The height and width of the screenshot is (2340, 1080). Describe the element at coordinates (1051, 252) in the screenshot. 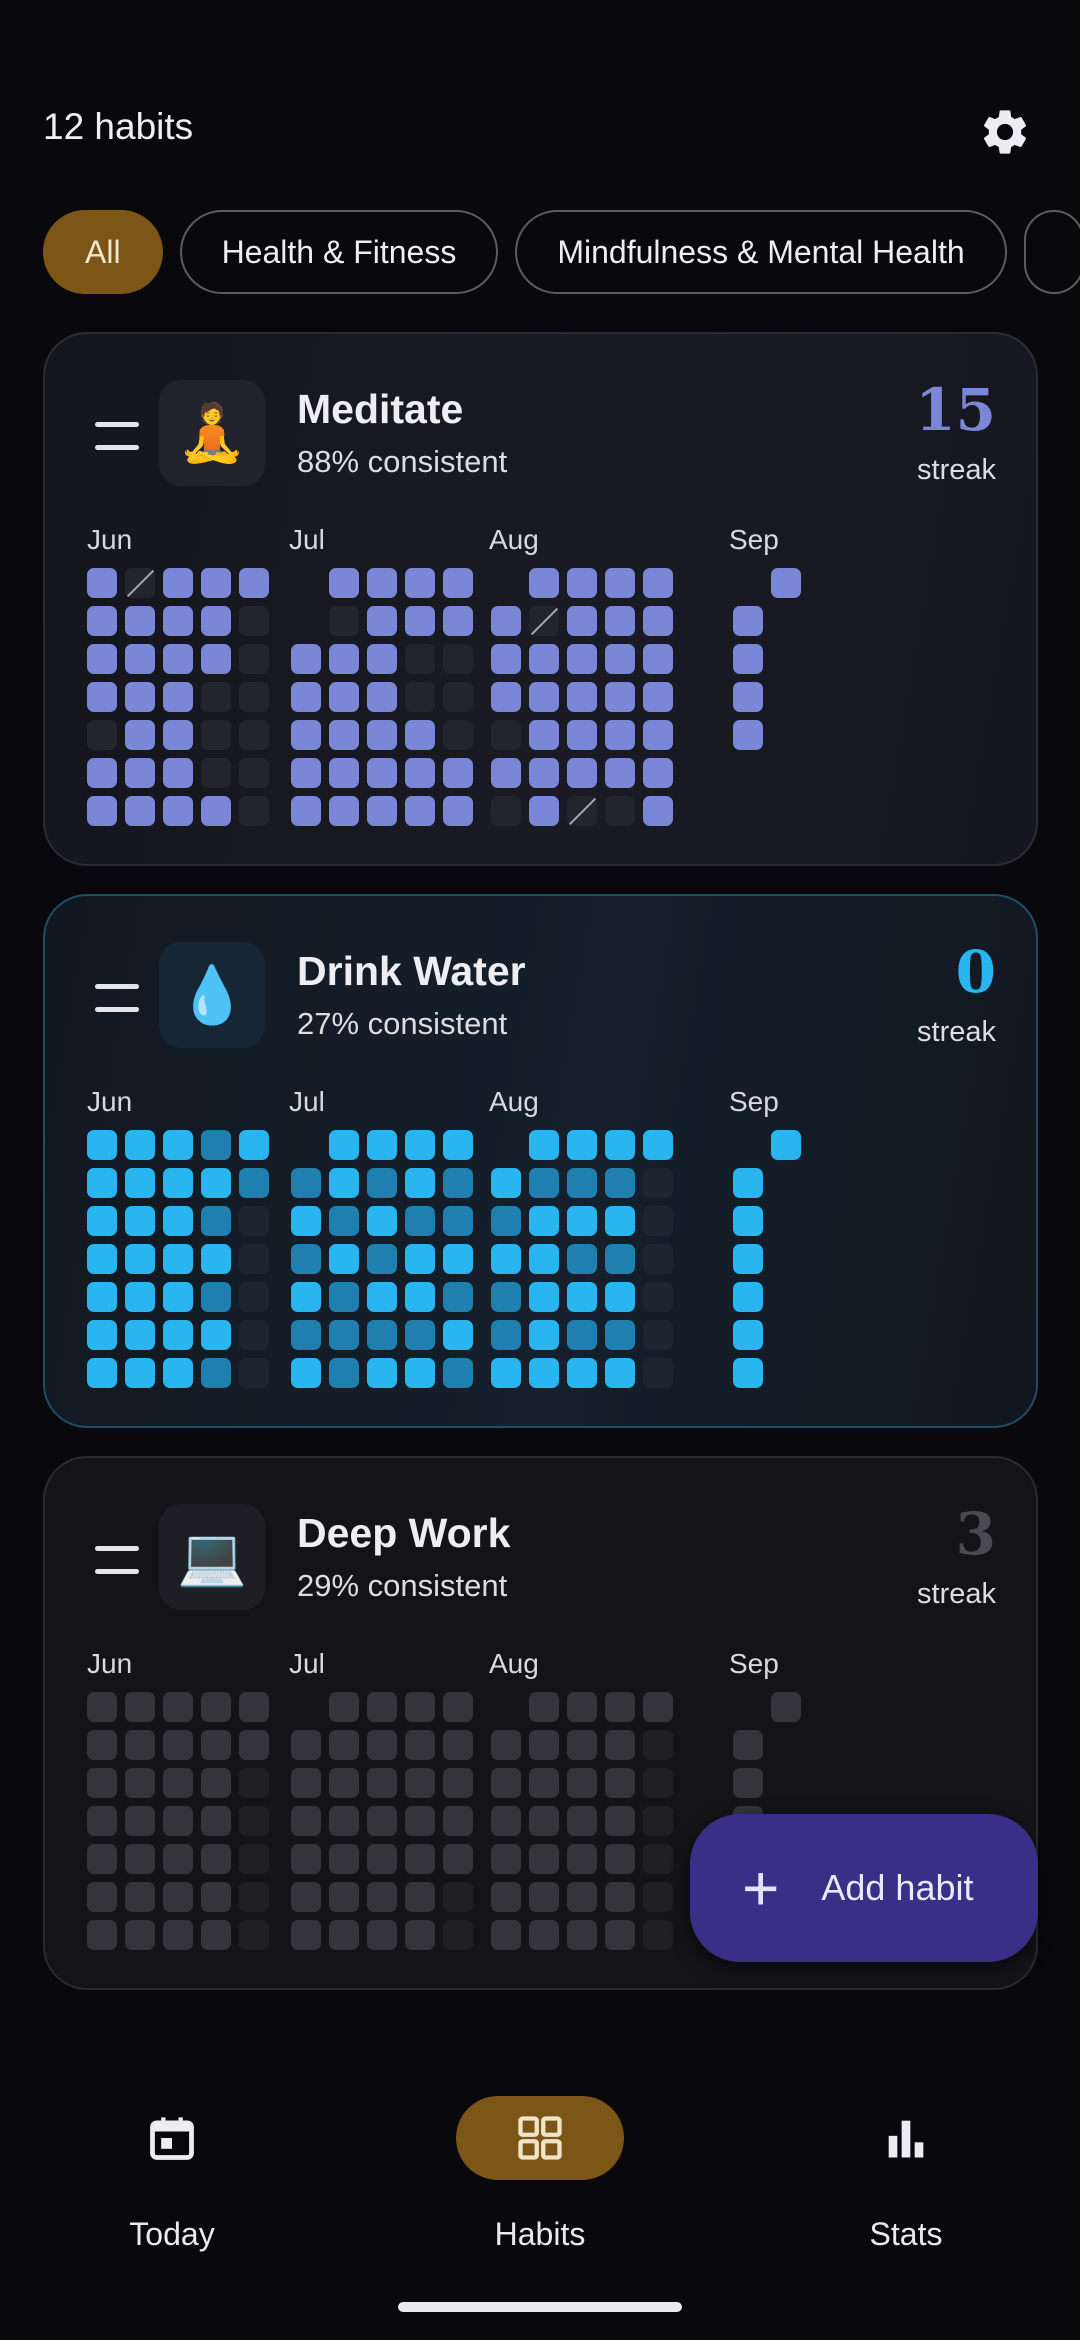

I see `filter-chip-more` at that location.